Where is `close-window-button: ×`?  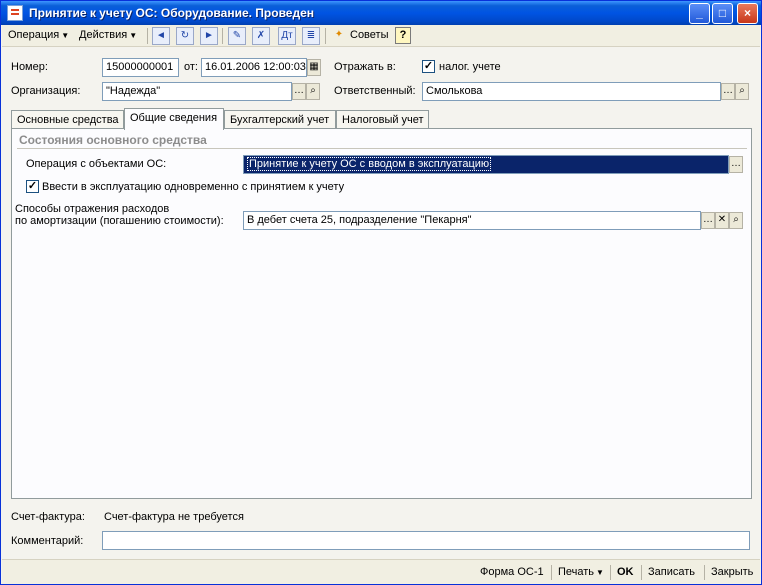 close-window-button: × is located at coordinates (747, 13).